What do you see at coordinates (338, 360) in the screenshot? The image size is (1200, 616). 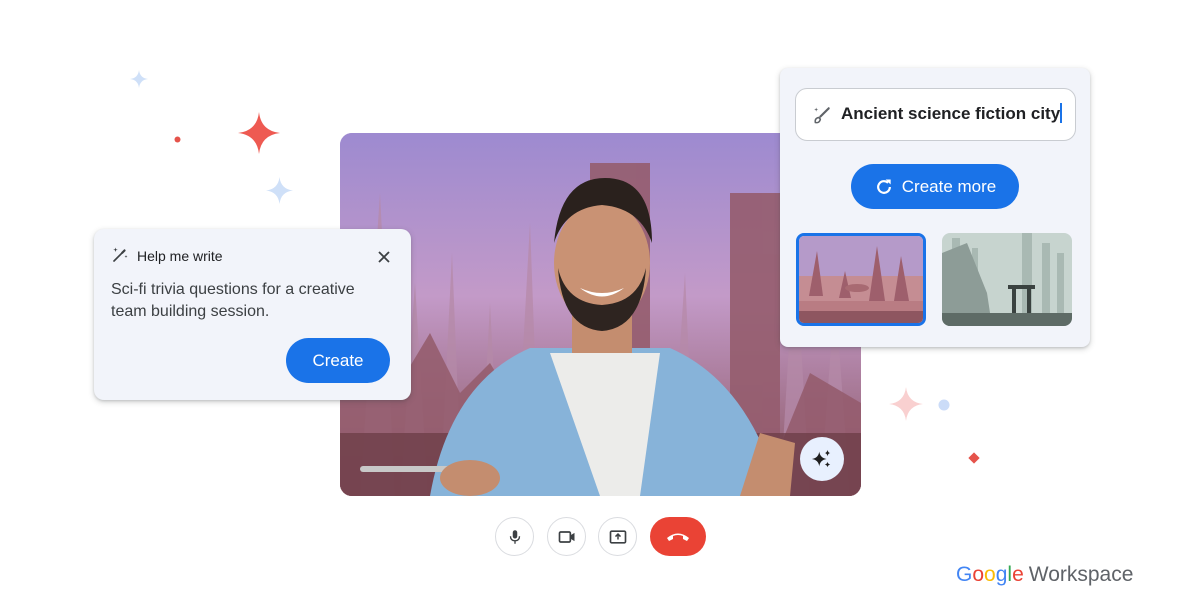 I see `create-button: Create` at bounding box center [338, 360].